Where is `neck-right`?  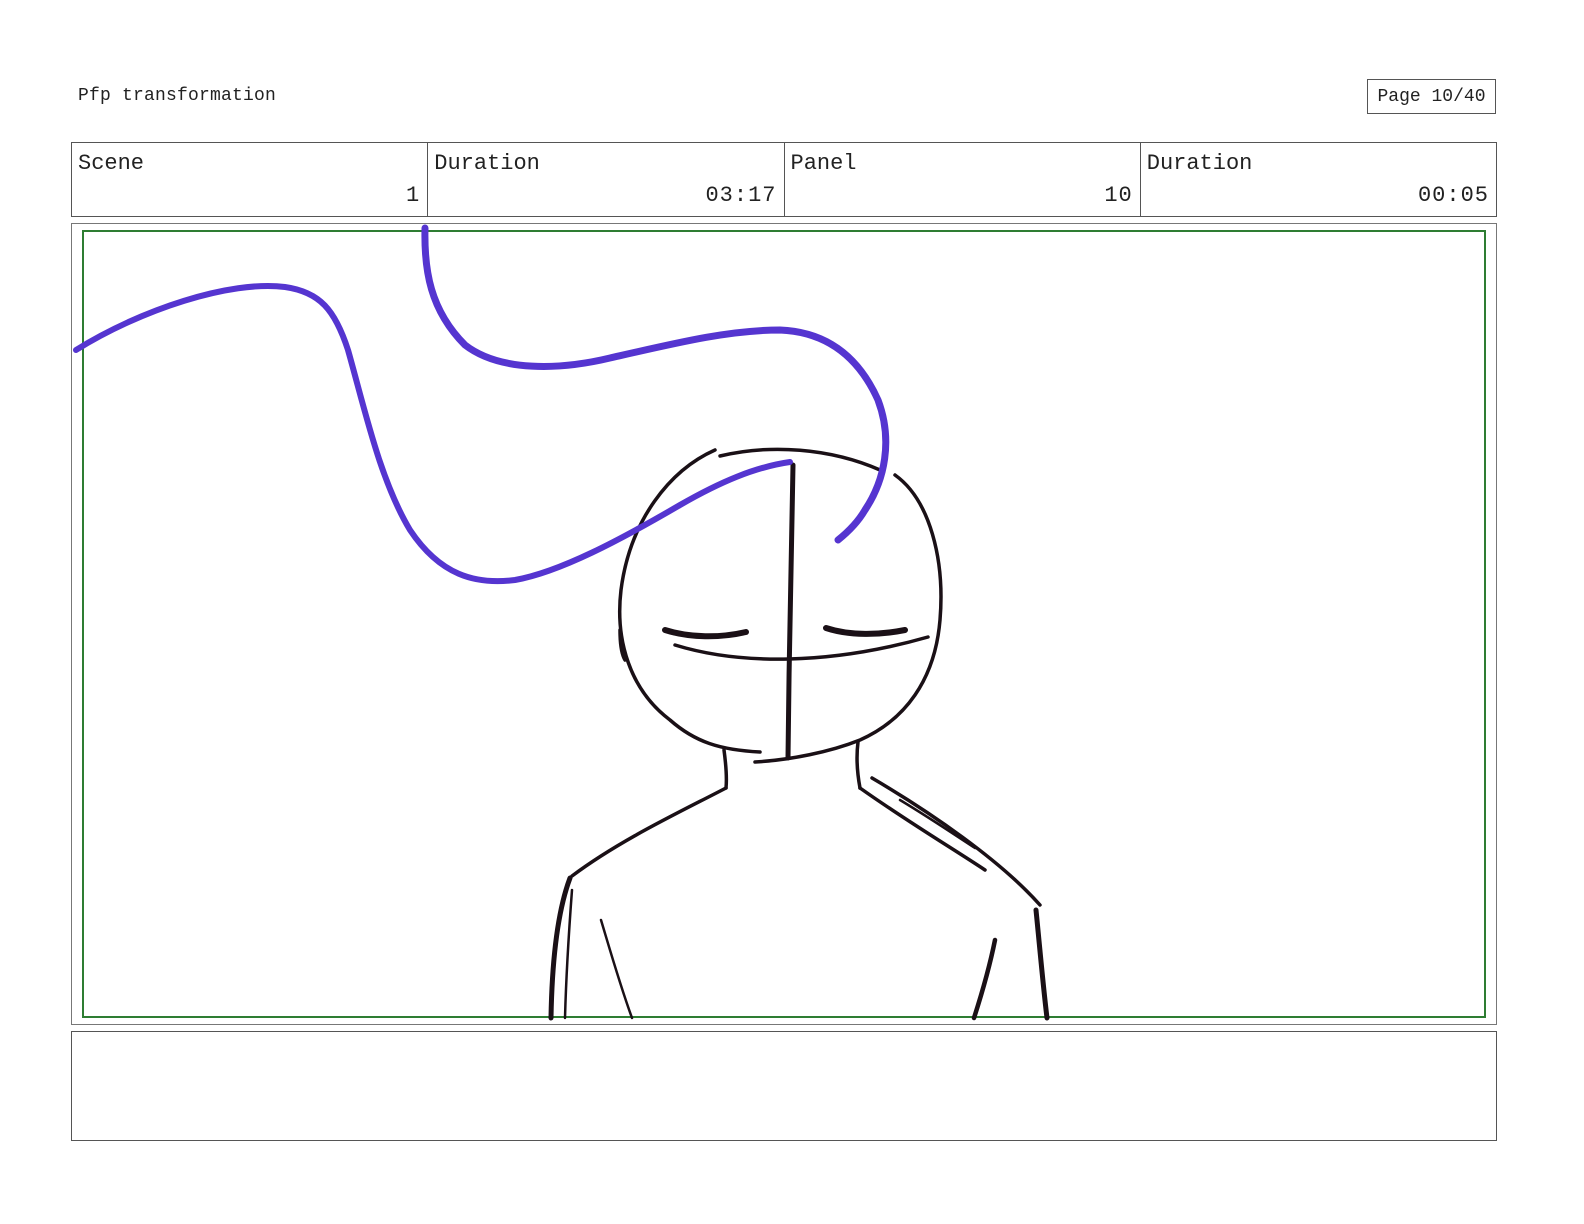 neck-right is located at coordinates (858, 765).